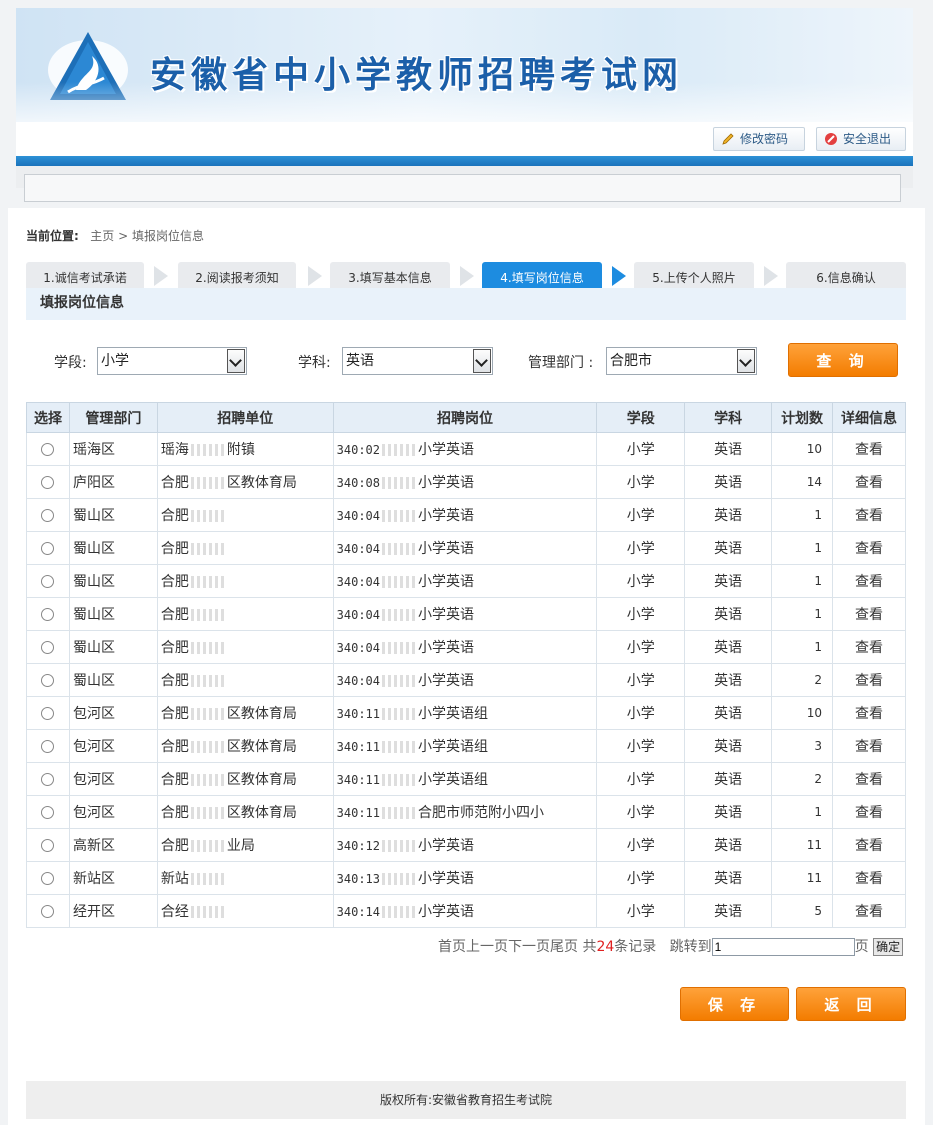 The width and height of the screenshot is (933, 1125). I want to click on plan-cell: 10, so click(802, 449).